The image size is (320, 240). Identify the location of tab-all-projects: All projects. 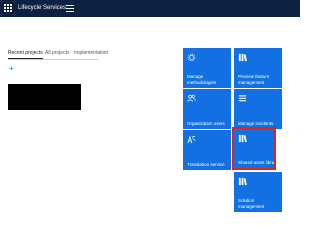
(57, 53).